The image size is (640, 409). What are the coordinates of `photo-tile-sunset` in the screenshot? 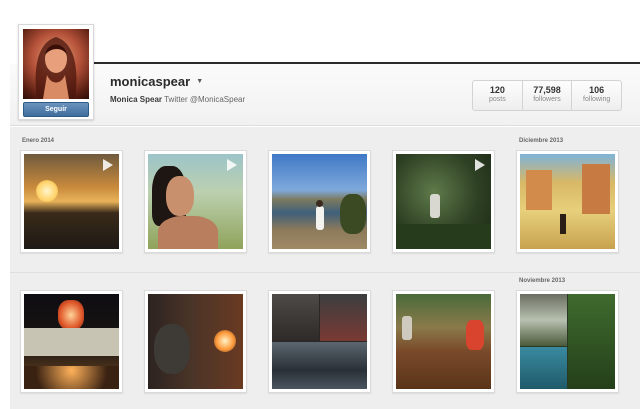 It's located at (71, 201).